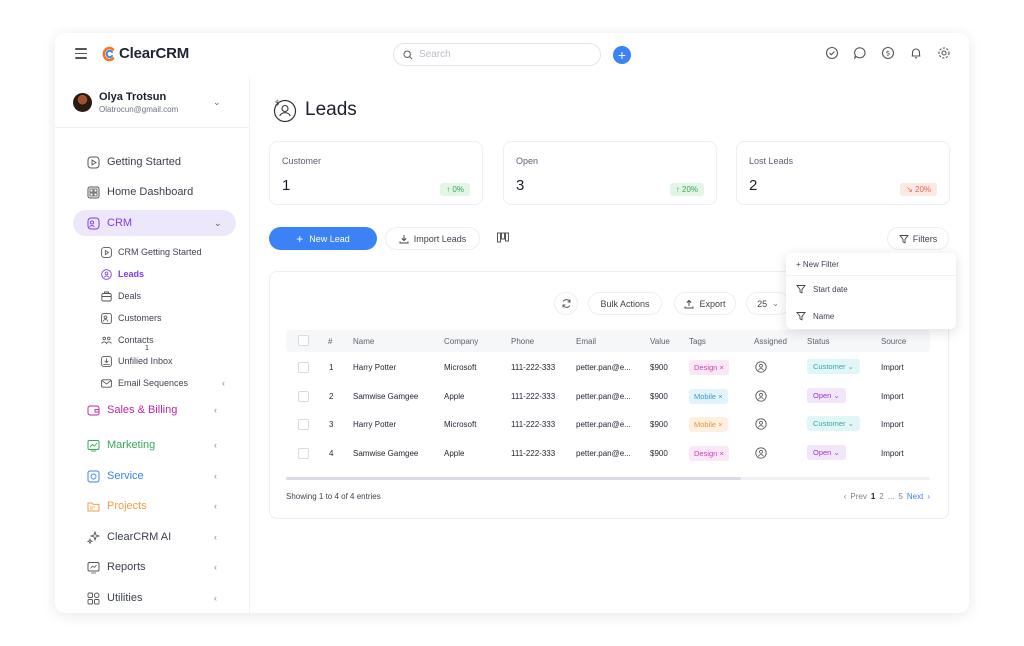 The height and width of the screenshot is (646, 1024). Describe the element at coordinates (151, 252) in the screenshot. I see `sidebar-sub-crm-getting-started: CRM Getting Started` at that location.